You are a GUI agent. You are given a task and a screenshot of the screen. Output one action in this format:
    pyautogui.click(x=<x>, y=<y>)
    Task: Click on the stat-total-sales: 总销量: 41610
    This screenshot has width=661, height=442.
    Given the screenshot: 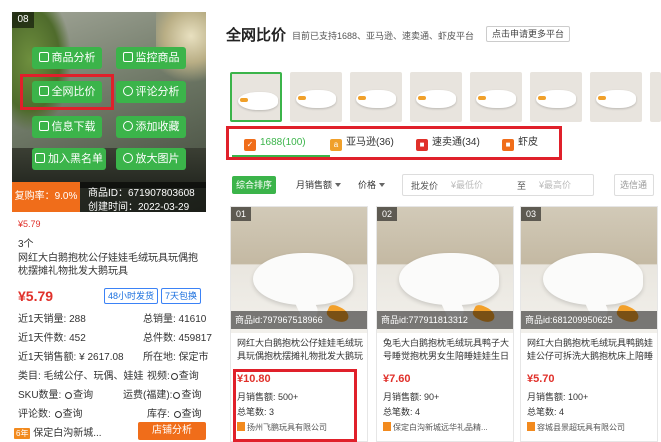 What is the action you would take?
    pyautogui.click(x=175, y=319)
    